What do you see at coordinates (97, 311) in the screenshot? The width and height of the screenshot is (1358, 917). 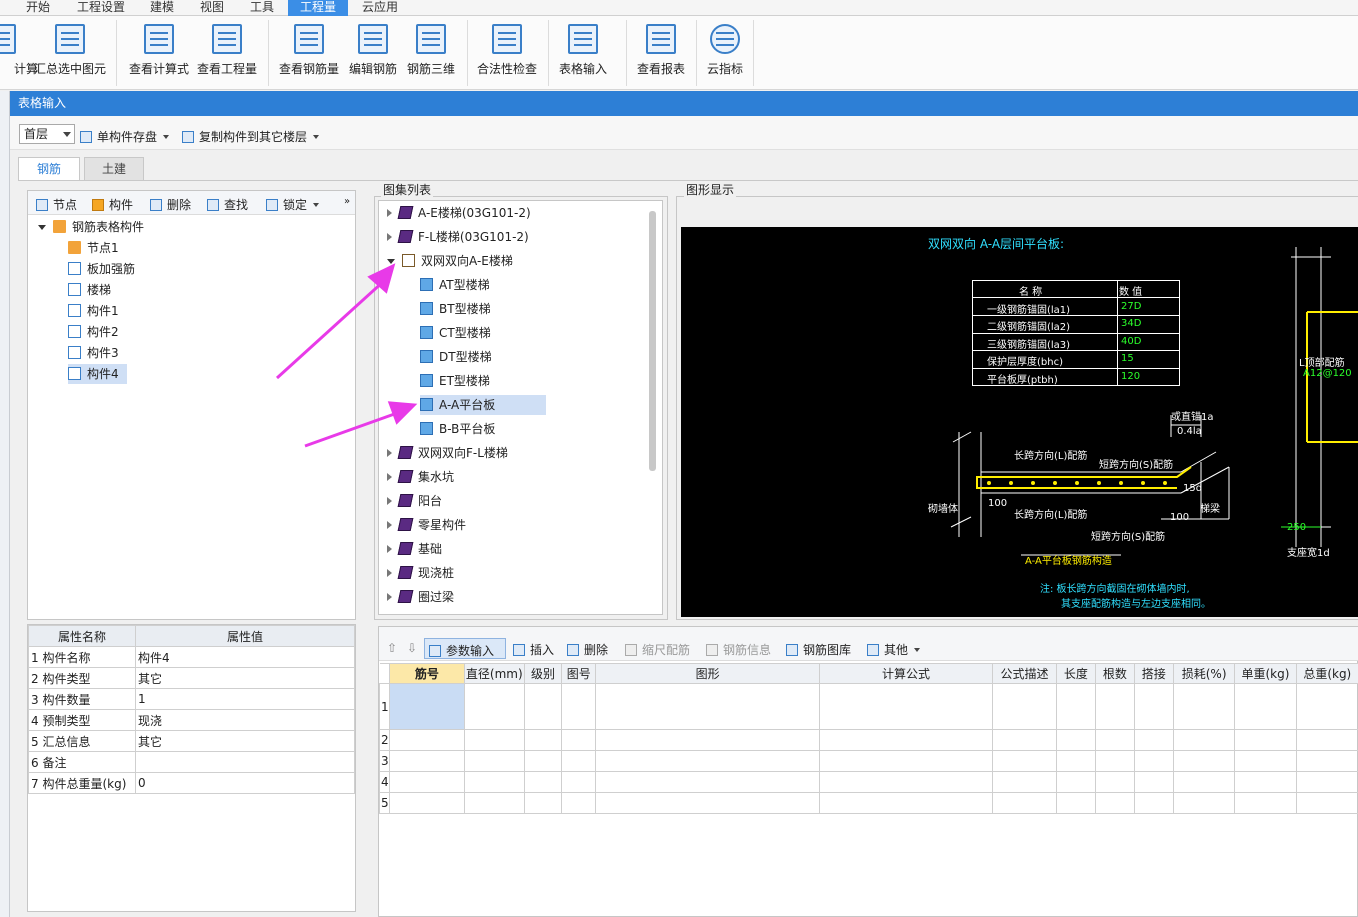 I see `tree-item: 构件1` at bounding box center [97, 311].